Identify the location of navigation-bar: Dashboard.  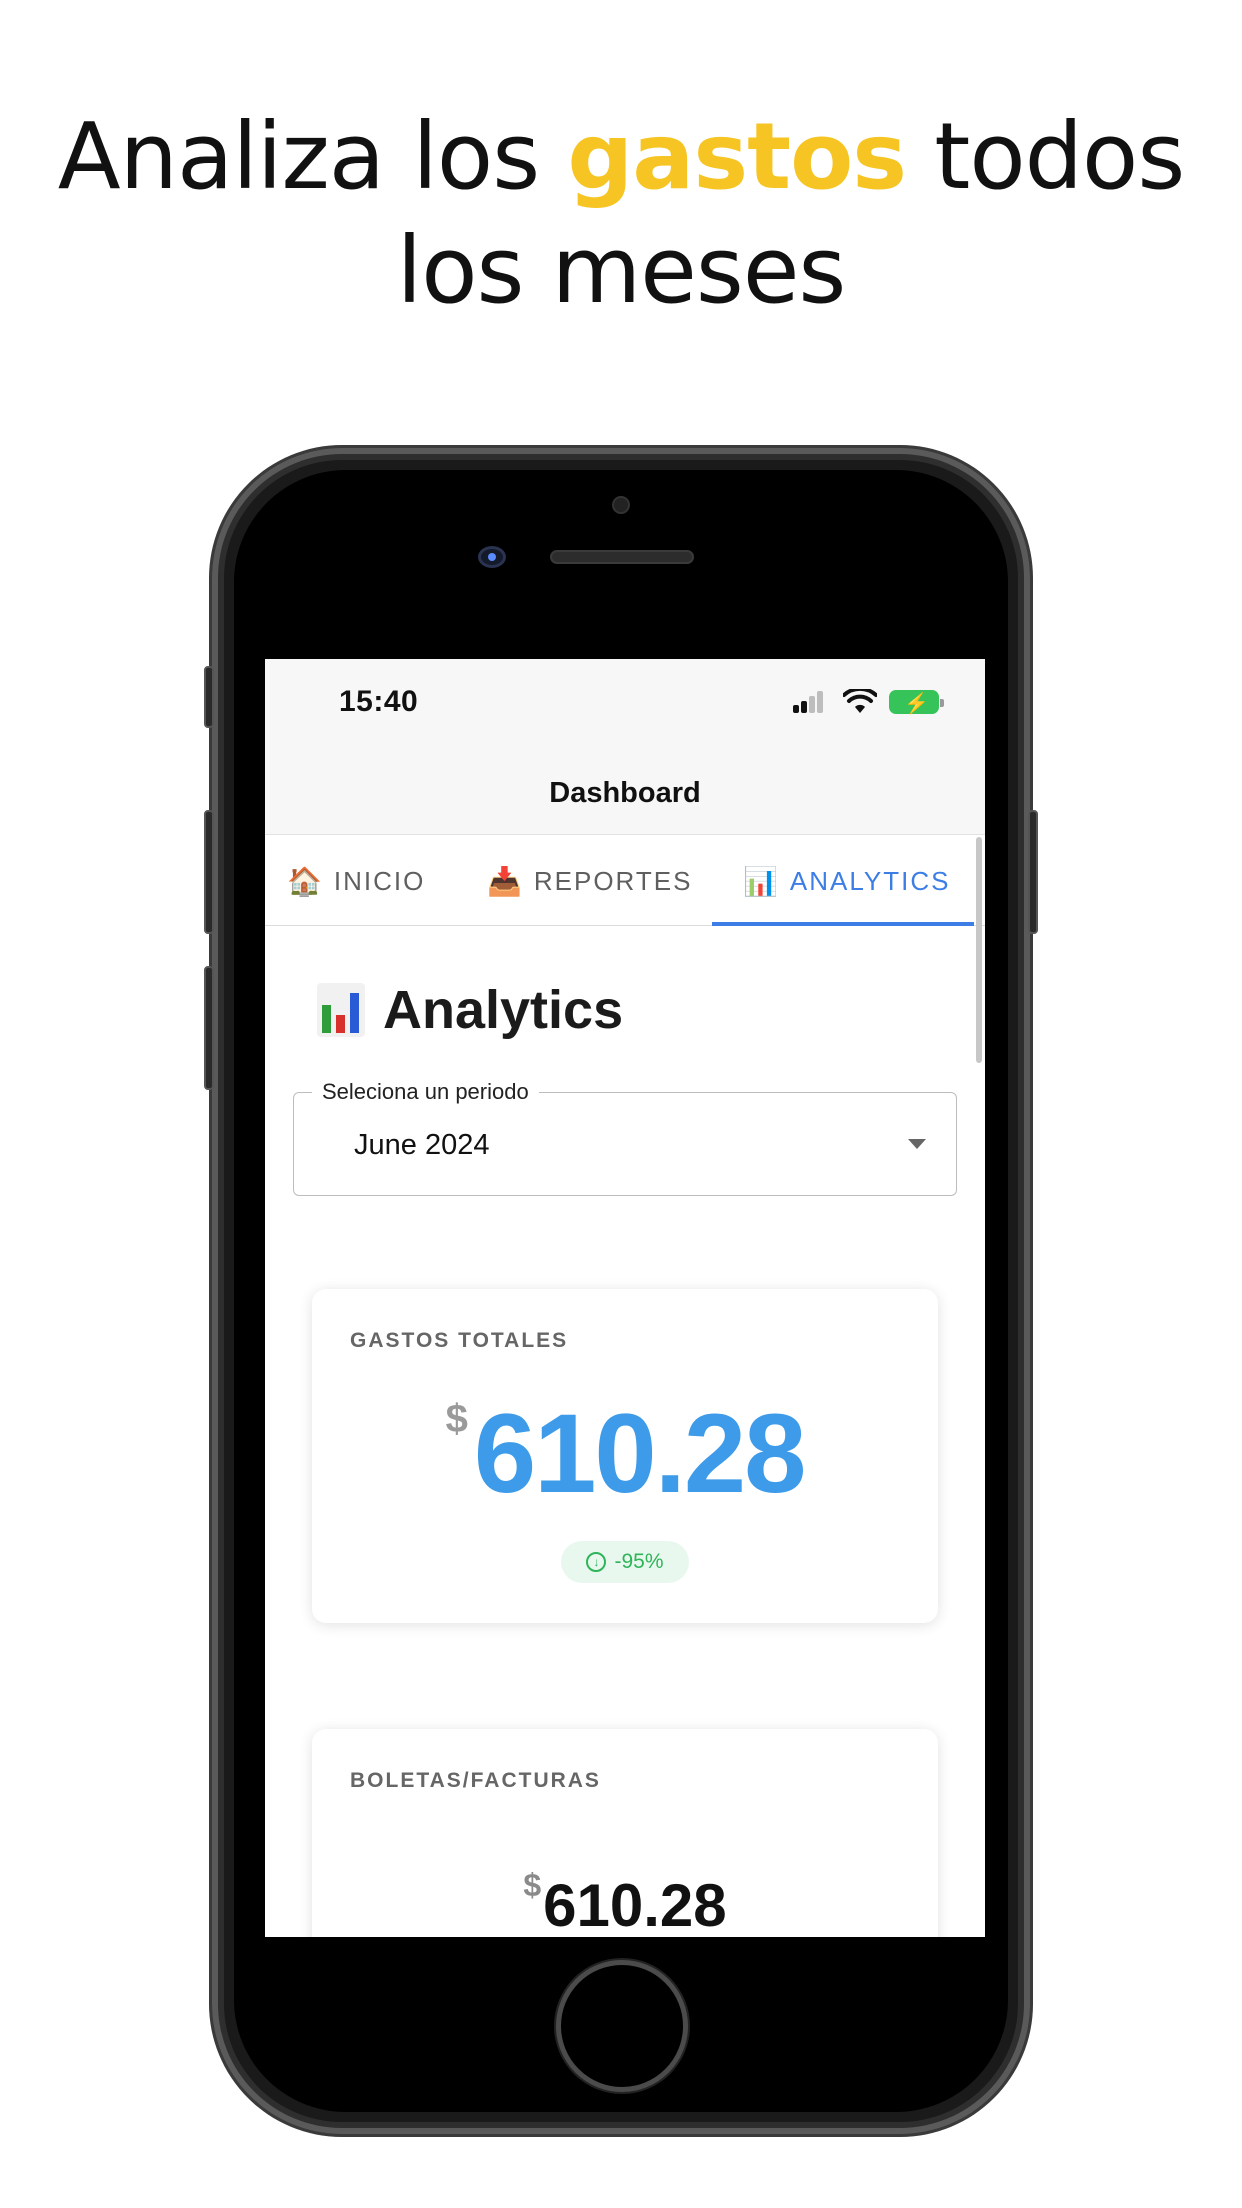
(625, 791).